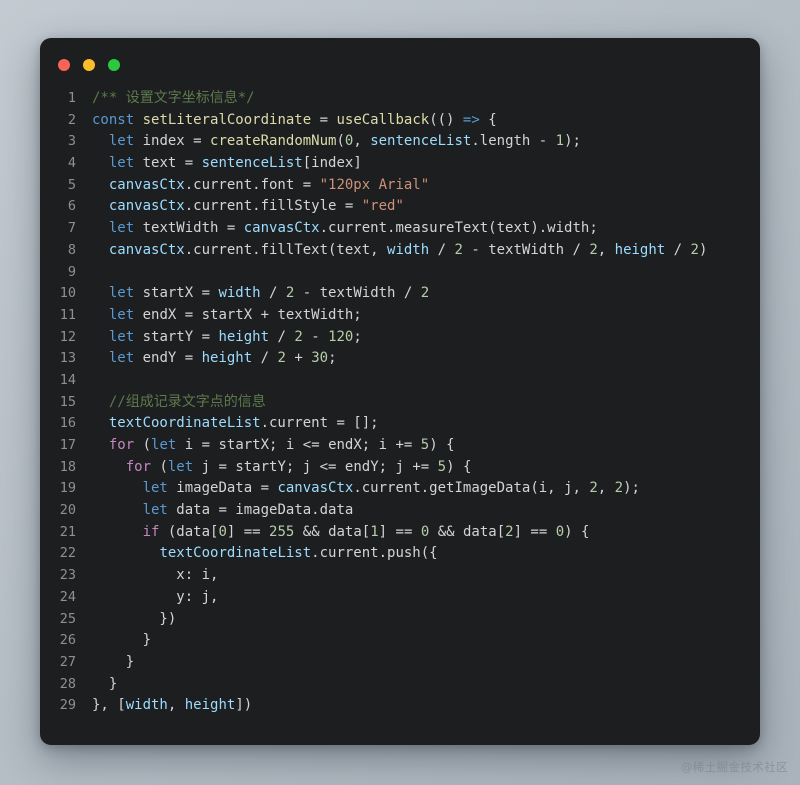 Image resolution: width=800 pixels, height=785 pixels. Describe the element at coordinates (426, 598) in the screenshot. I see `line-content: y: j,` at that location.